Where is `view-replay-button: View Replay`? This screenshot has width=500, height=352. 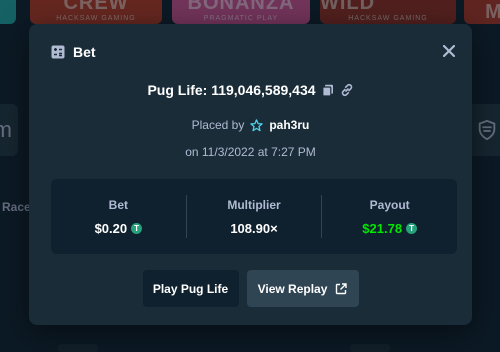
view-replay-button: View Replay is located at coordinates (302, 288).